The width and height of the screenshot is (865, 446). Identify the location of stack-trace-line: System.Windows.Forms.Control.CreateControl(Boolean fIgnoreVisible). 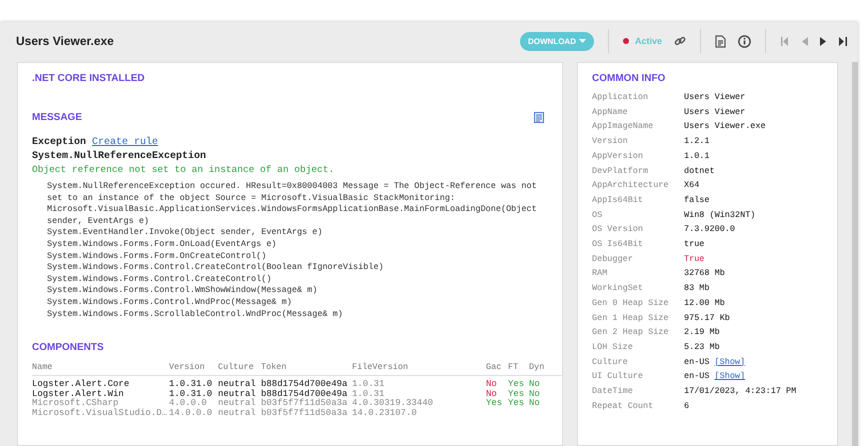
(216, 268).